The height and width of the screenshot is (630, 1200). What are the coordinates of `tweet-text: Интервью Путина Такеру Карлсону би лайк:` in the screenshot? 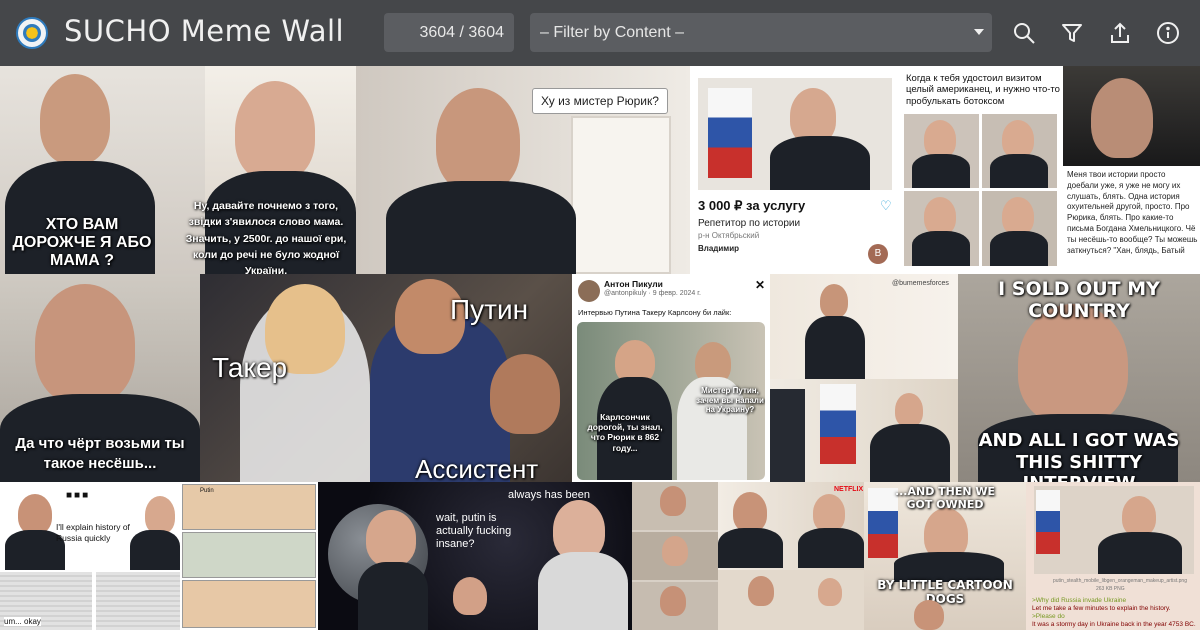 It's located at (655, 312).